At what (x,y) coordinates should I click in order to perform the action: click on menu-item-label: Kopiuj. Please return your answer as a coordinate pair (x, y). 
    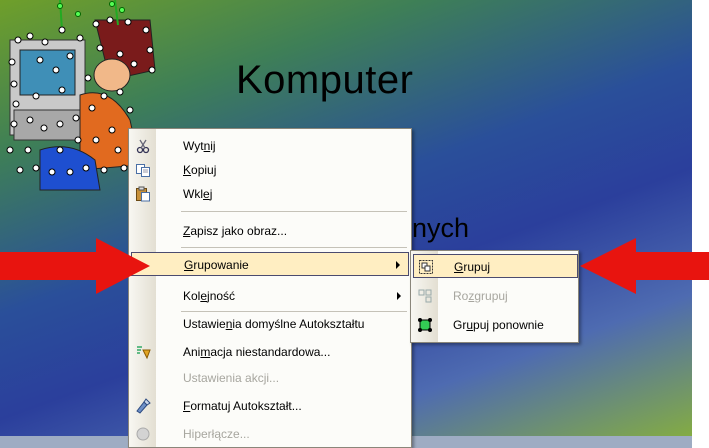
    Looking at the image, I should click on (200, 170).